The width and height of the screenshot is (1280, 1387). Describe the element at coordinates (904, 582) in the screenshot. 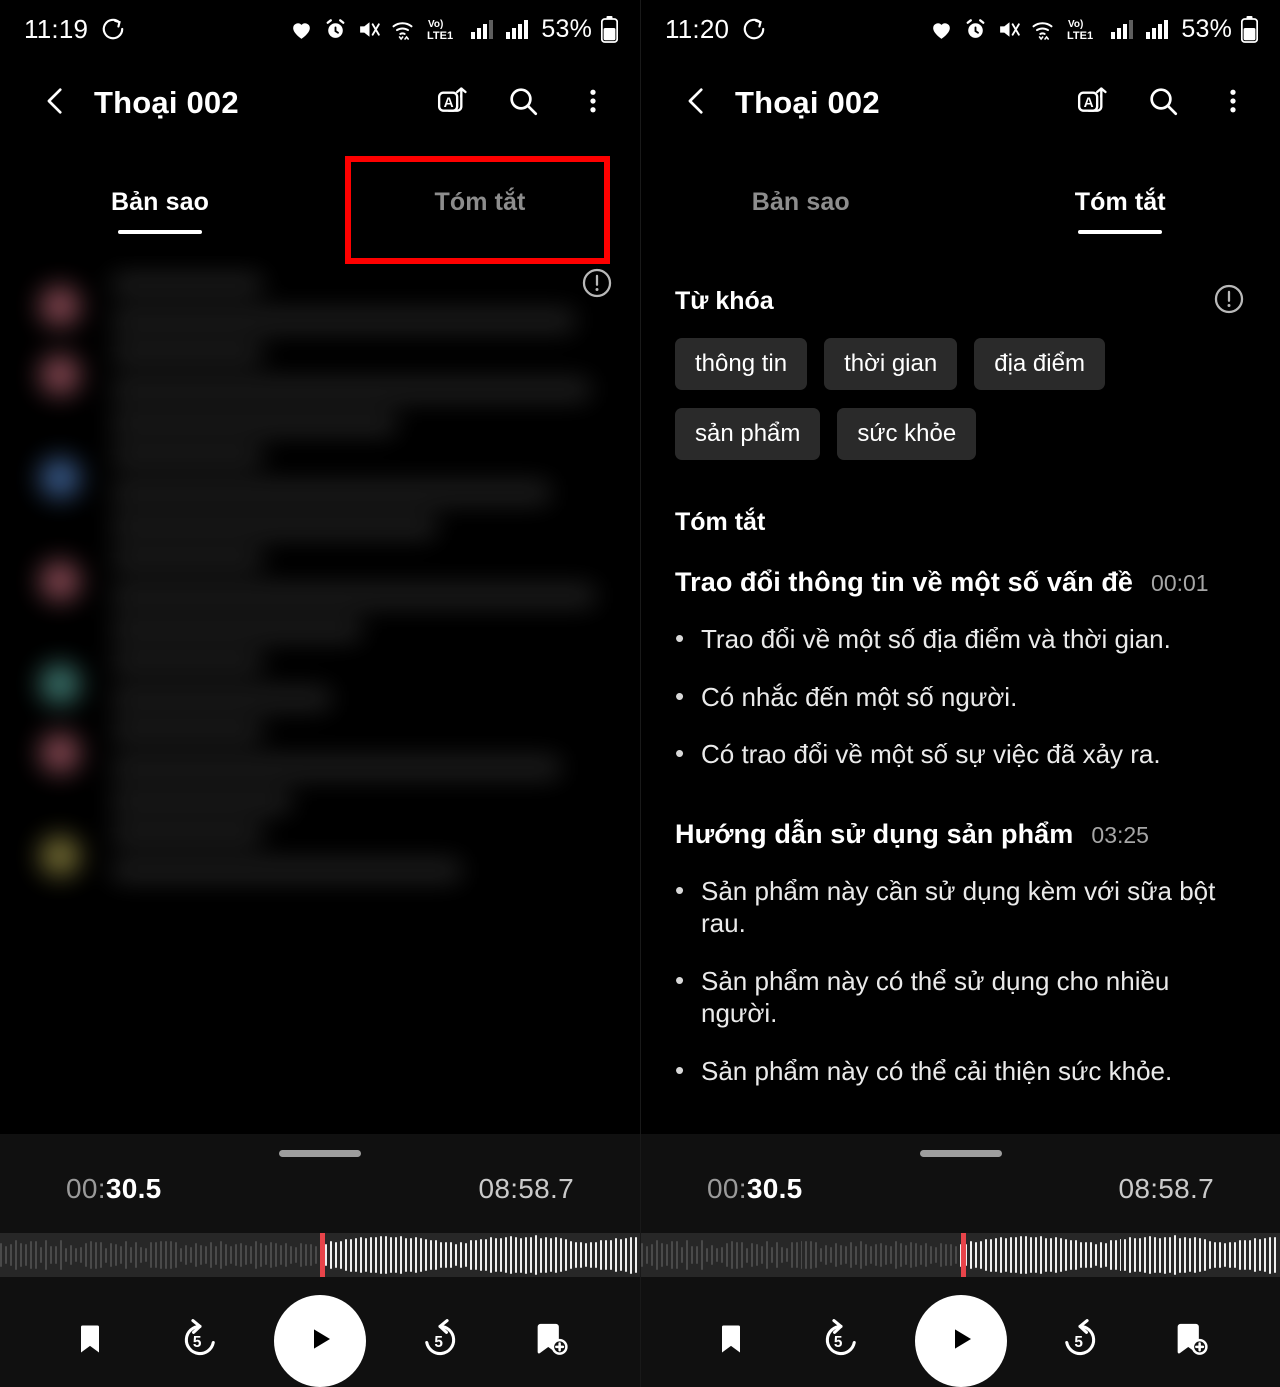

I see `topic-title: Trao đổi thông tin về một số vấn đề` at that location.